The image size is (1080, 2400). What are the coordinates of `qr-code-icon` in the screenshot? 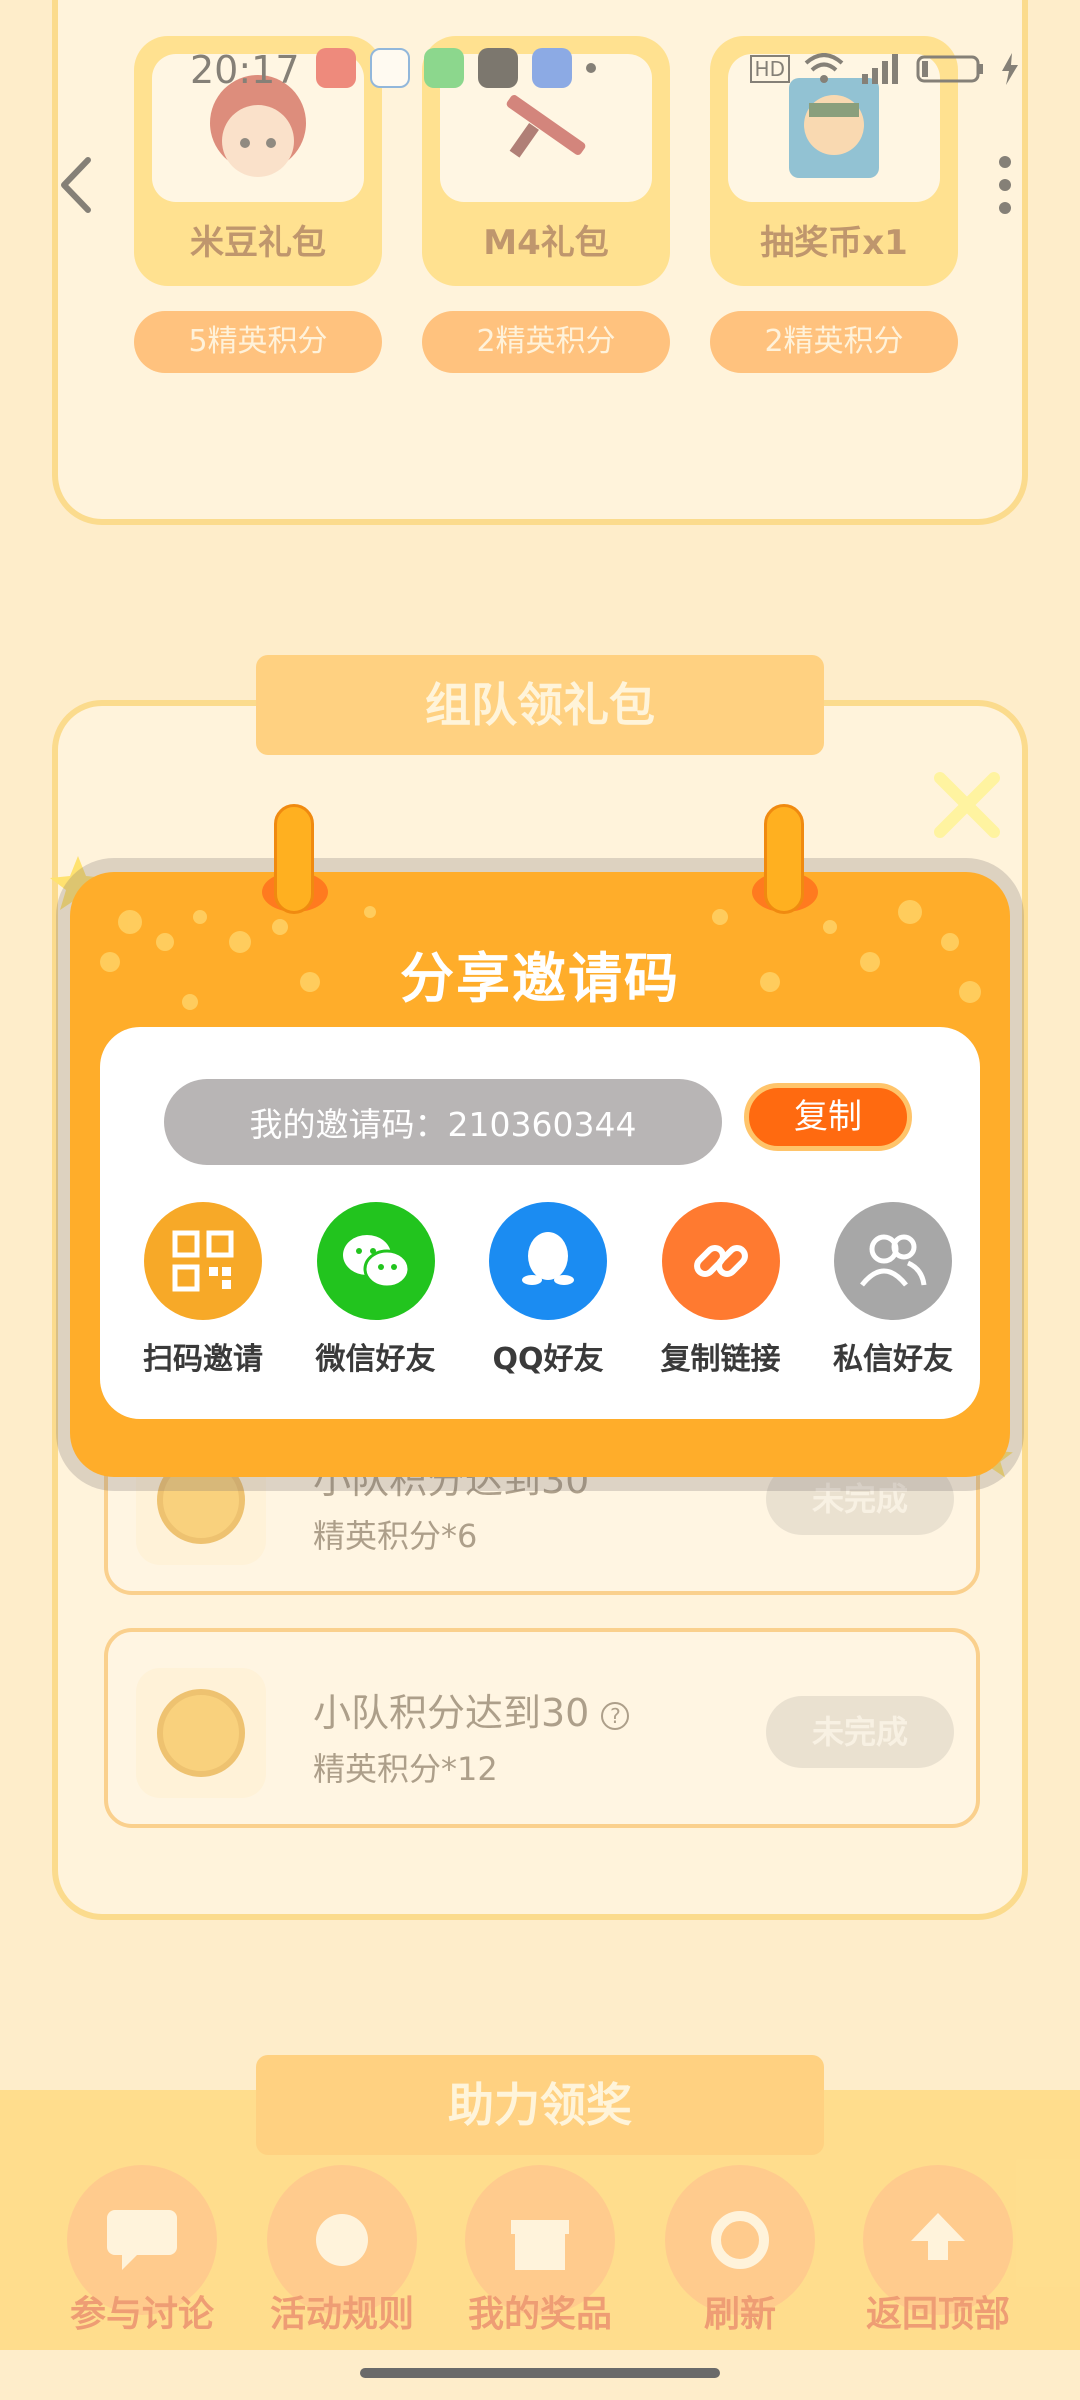 It's located at (203, 1261).